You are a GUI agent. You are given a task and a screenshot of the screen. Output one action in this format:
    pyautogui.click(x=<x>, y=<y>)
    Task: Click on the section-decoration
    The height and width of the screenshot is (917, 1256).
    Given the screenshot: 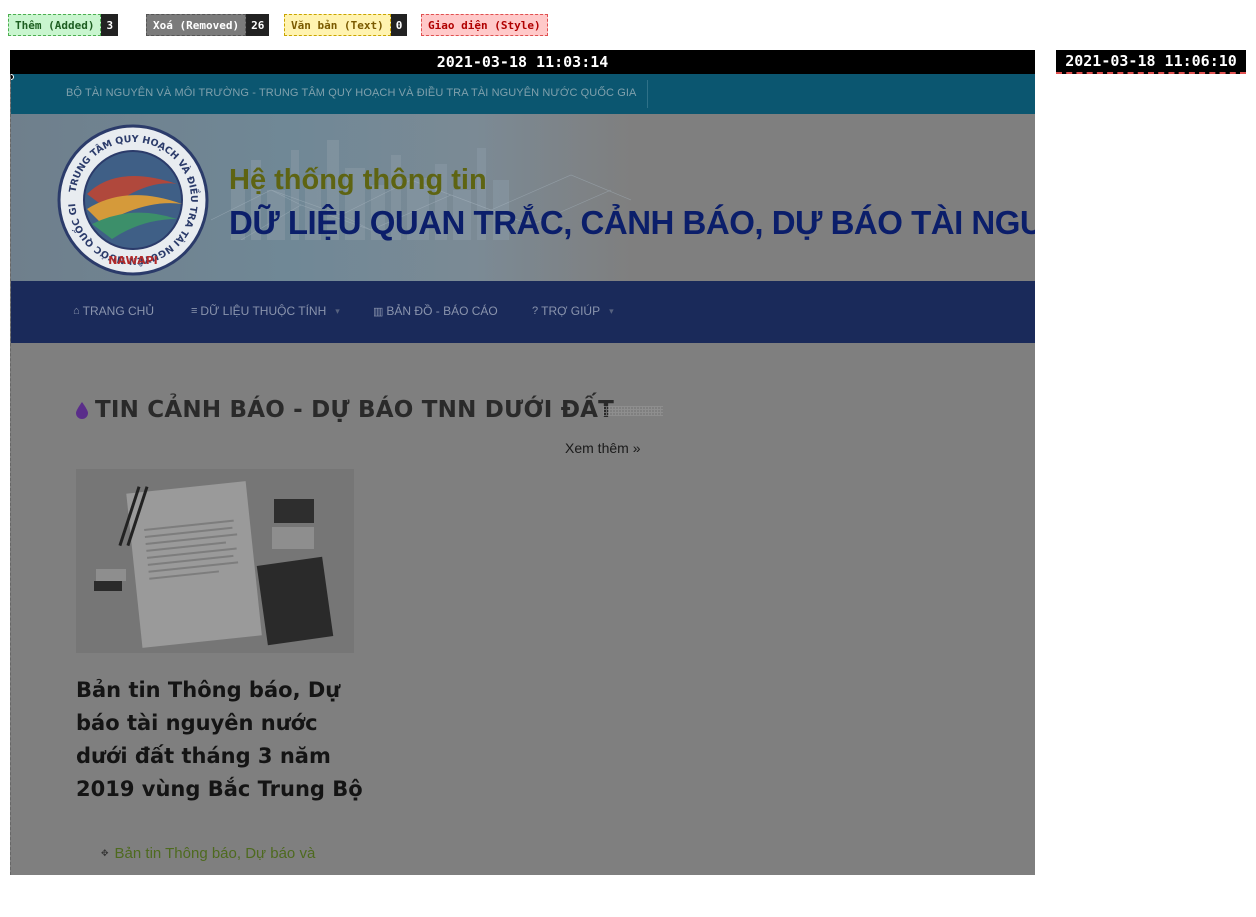 What is the action you would take?
    pyautogui.click(x=633, y=411)
    